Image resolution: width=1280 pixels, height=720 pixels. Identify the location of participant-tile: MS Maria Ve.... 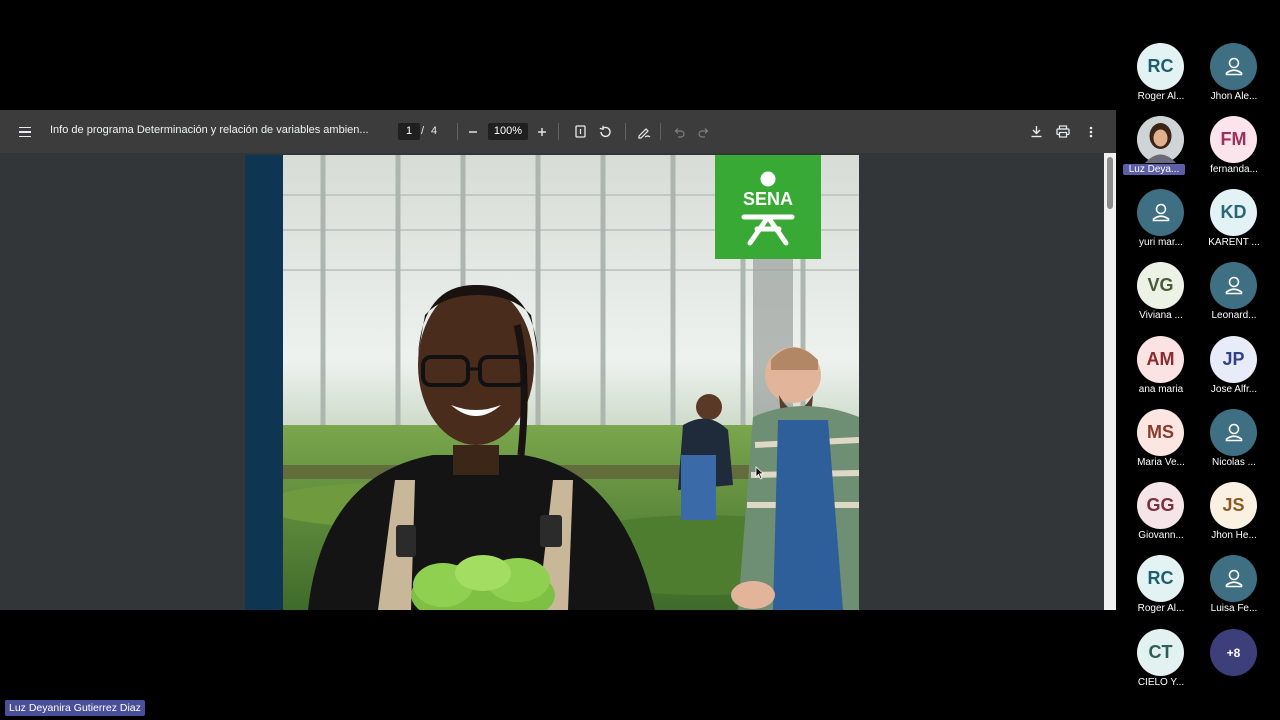
(1161, 442).